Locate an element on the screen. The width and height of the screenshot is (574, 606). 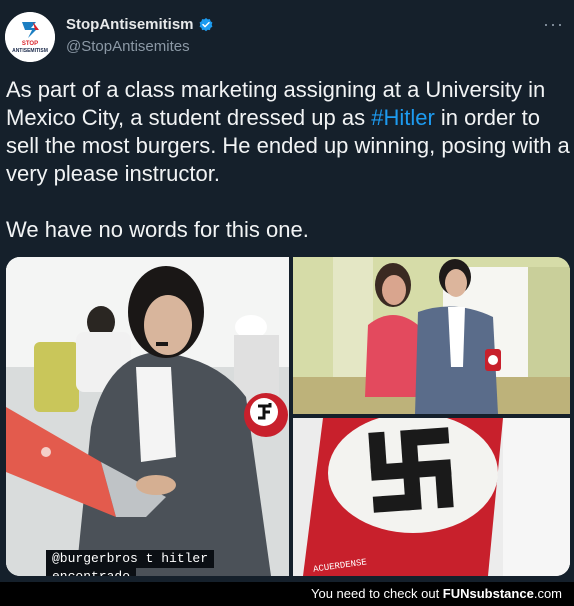
verified-badge-icon is located at coordinates (205, 24).